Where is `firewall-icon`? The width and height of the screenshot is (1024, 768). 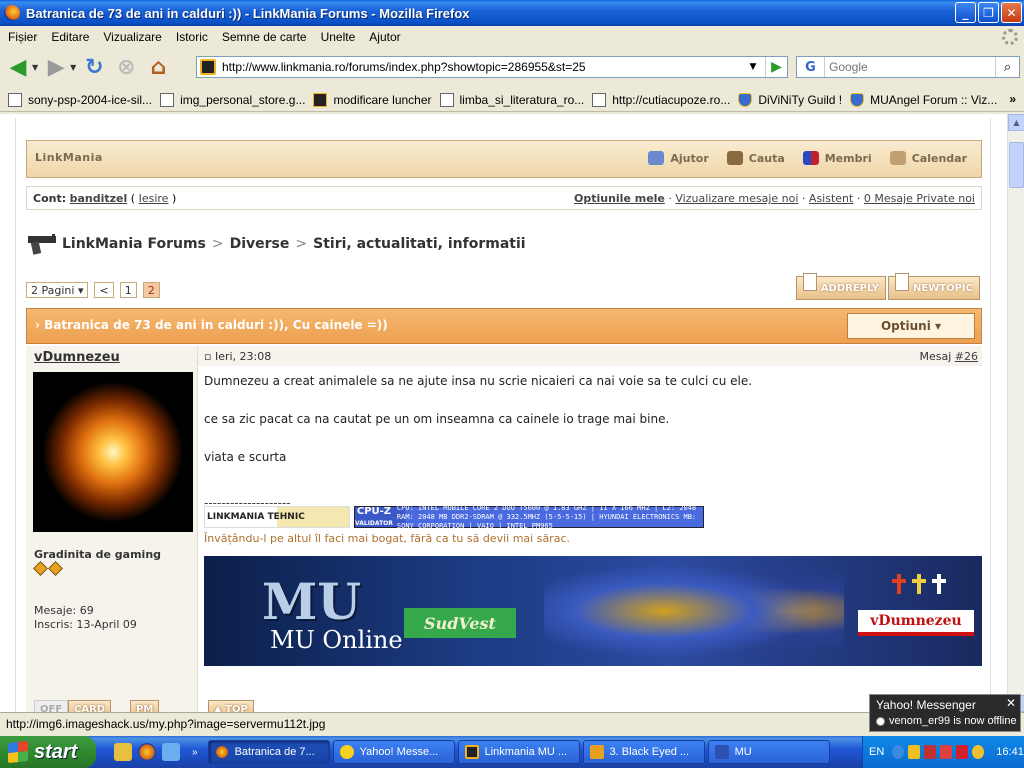 firewall-icon is located at coordinates (962, 752).